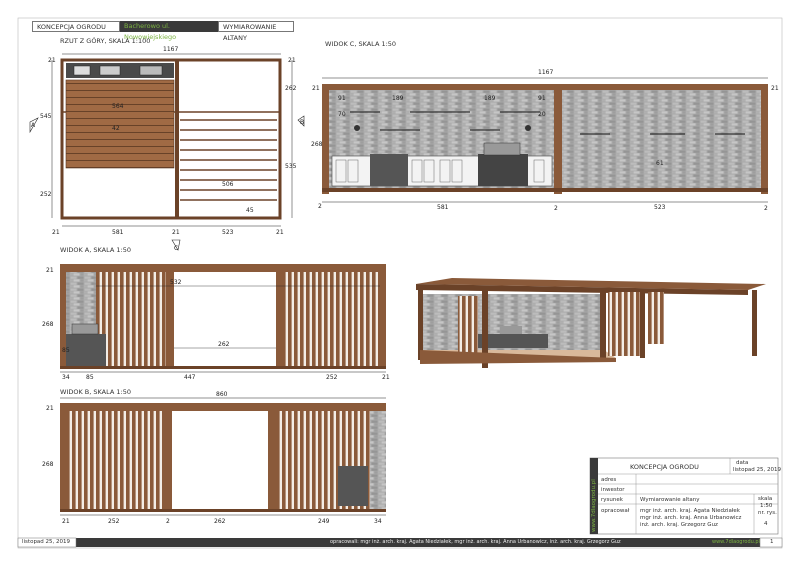 This screenshot has height=566, width=800. What do you see at coordinates (757, 470) in the screenshot?
I see `title-block-date: listopad 25, 2019` at bounding box center [757, 470].